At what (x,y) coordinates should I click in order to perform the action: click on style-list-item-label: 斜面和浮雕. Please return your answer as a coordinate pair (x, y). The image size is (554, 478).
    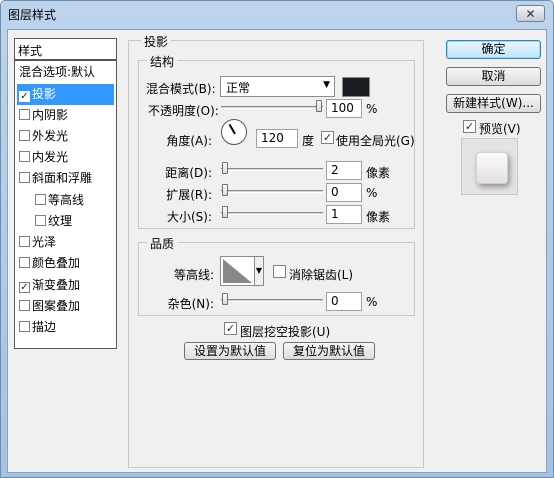
    Looking at the image, I should click on (62, 178).